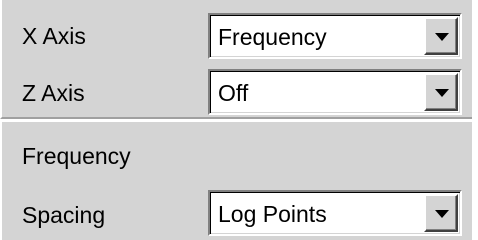  What do you see at coordinates (335, 213) in the screenshot?
I see `spacing-dropdown: Log Points` at bounding box center [335, 213].